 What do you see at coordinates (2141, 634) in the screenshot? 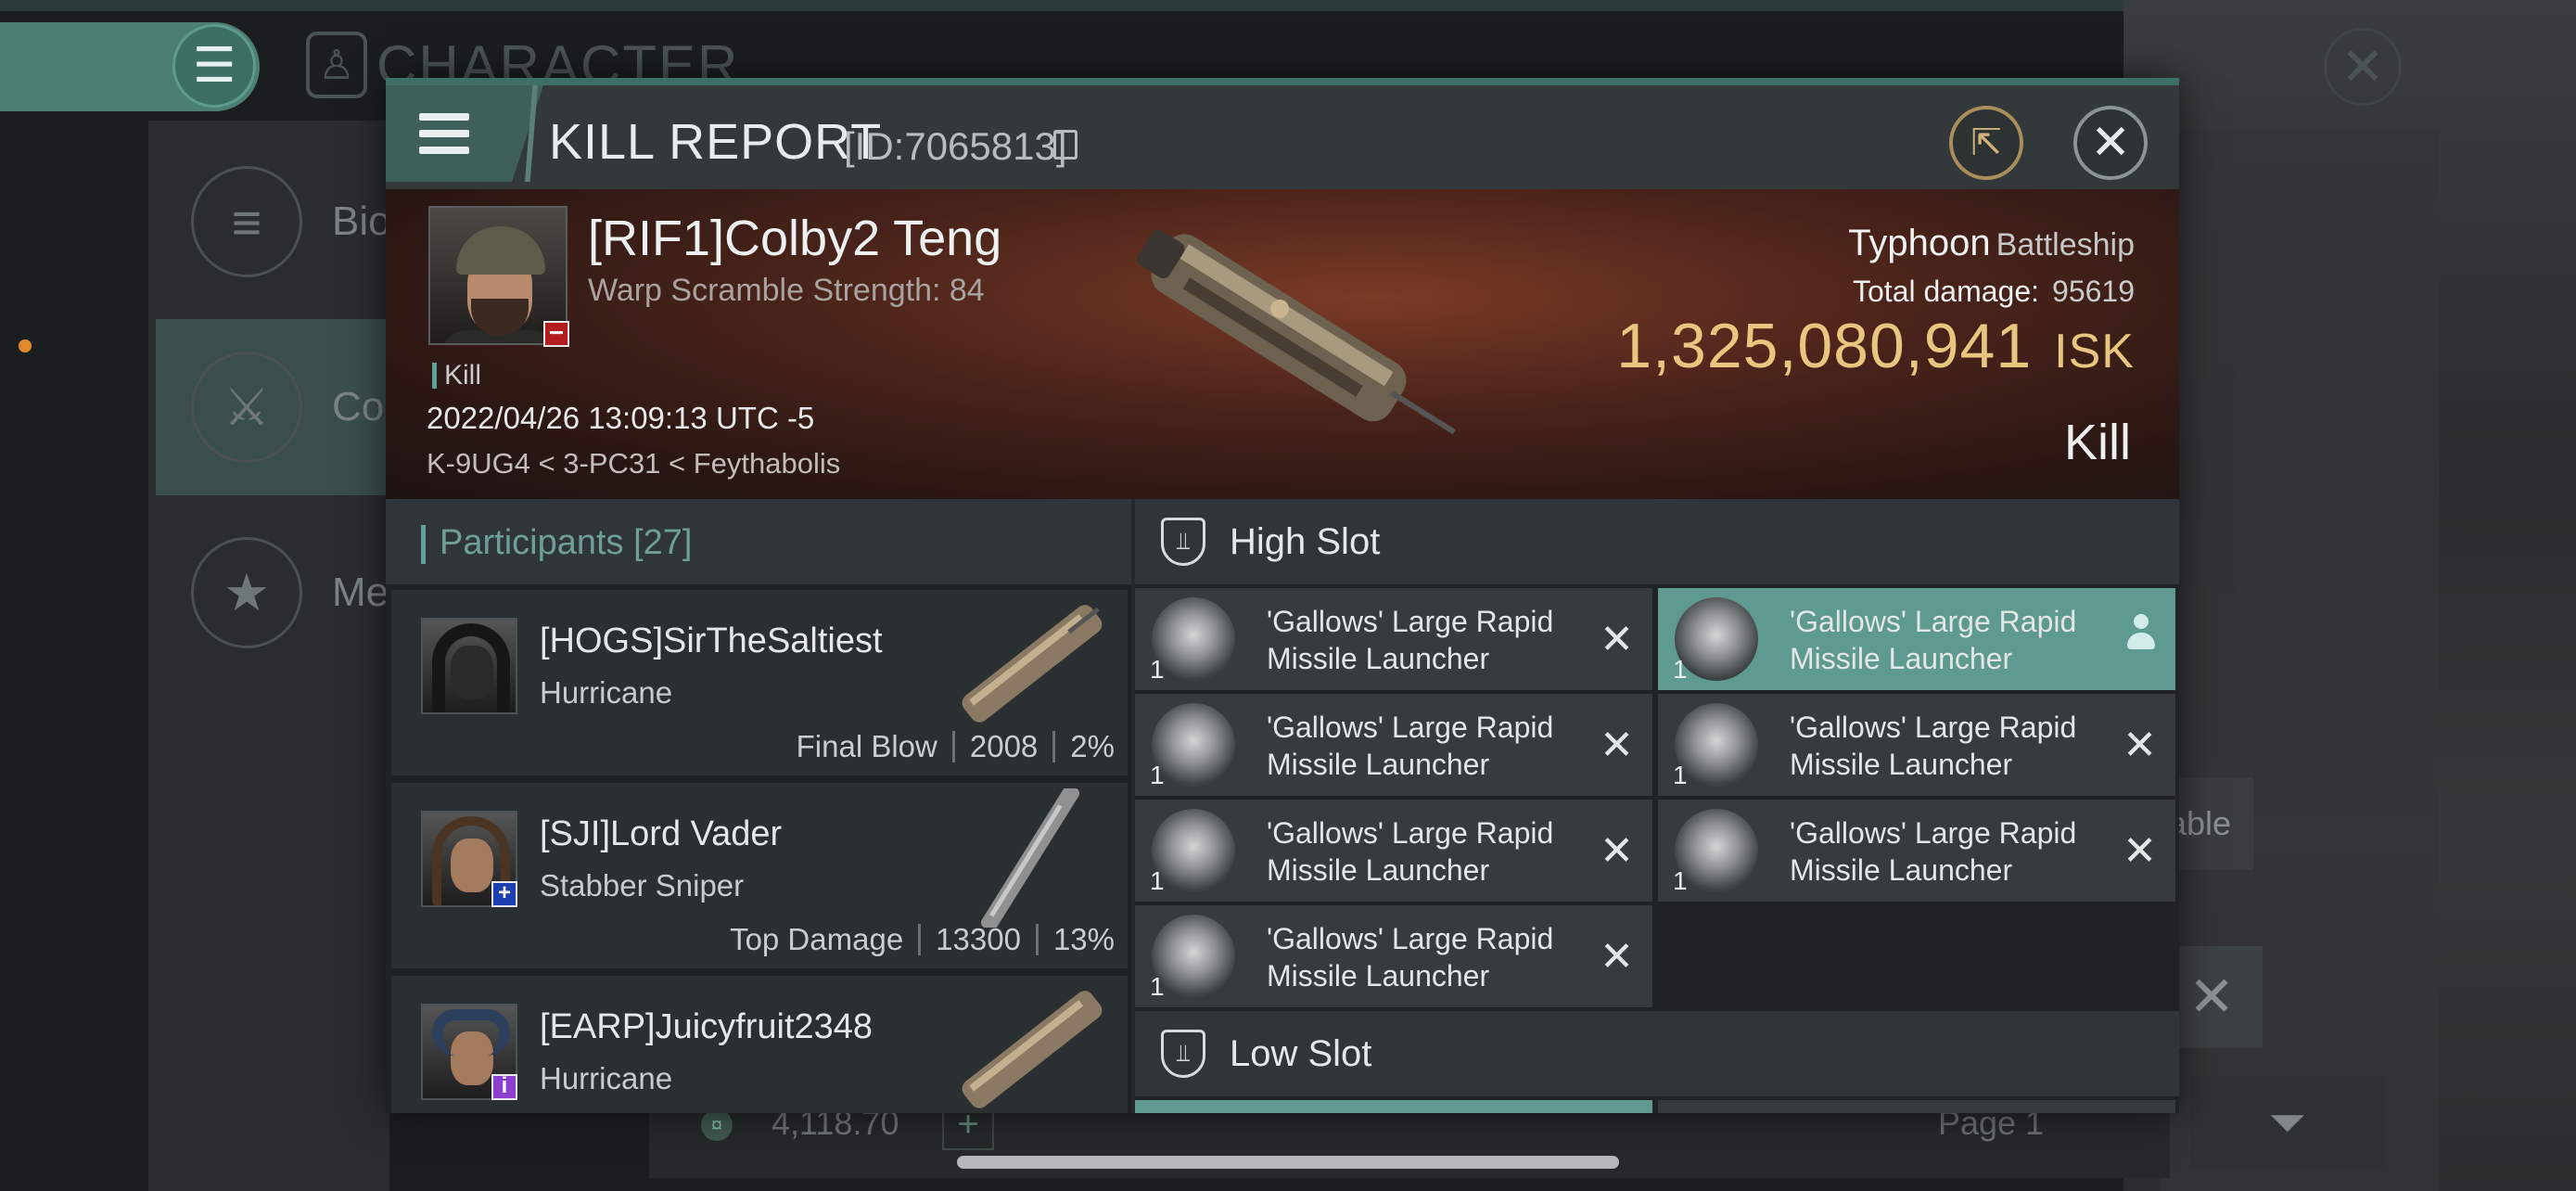
I see `person-icon` at bounding box center [2141, 634].